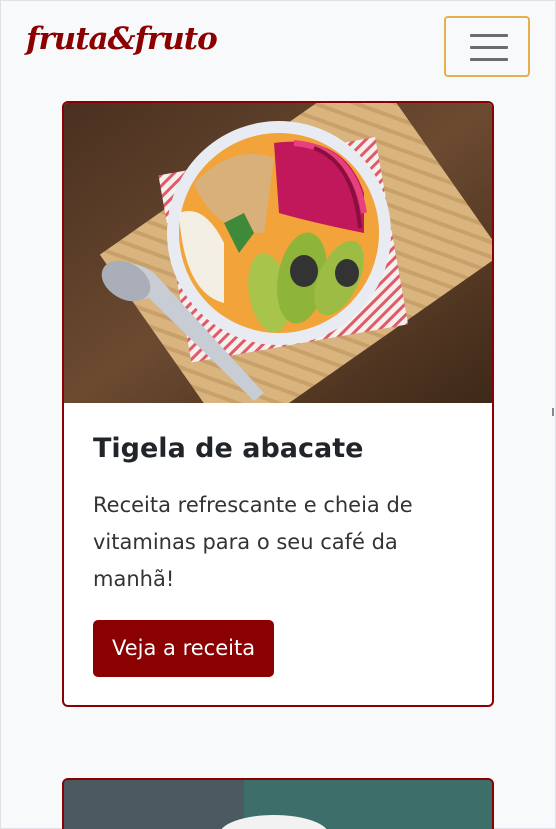 This screenshot has height=829, width=556. What do you see at coordinates (122, 39) in the screenshot?
I see `brand-logo: fruta&fruto` at bounding box center [122, 39].